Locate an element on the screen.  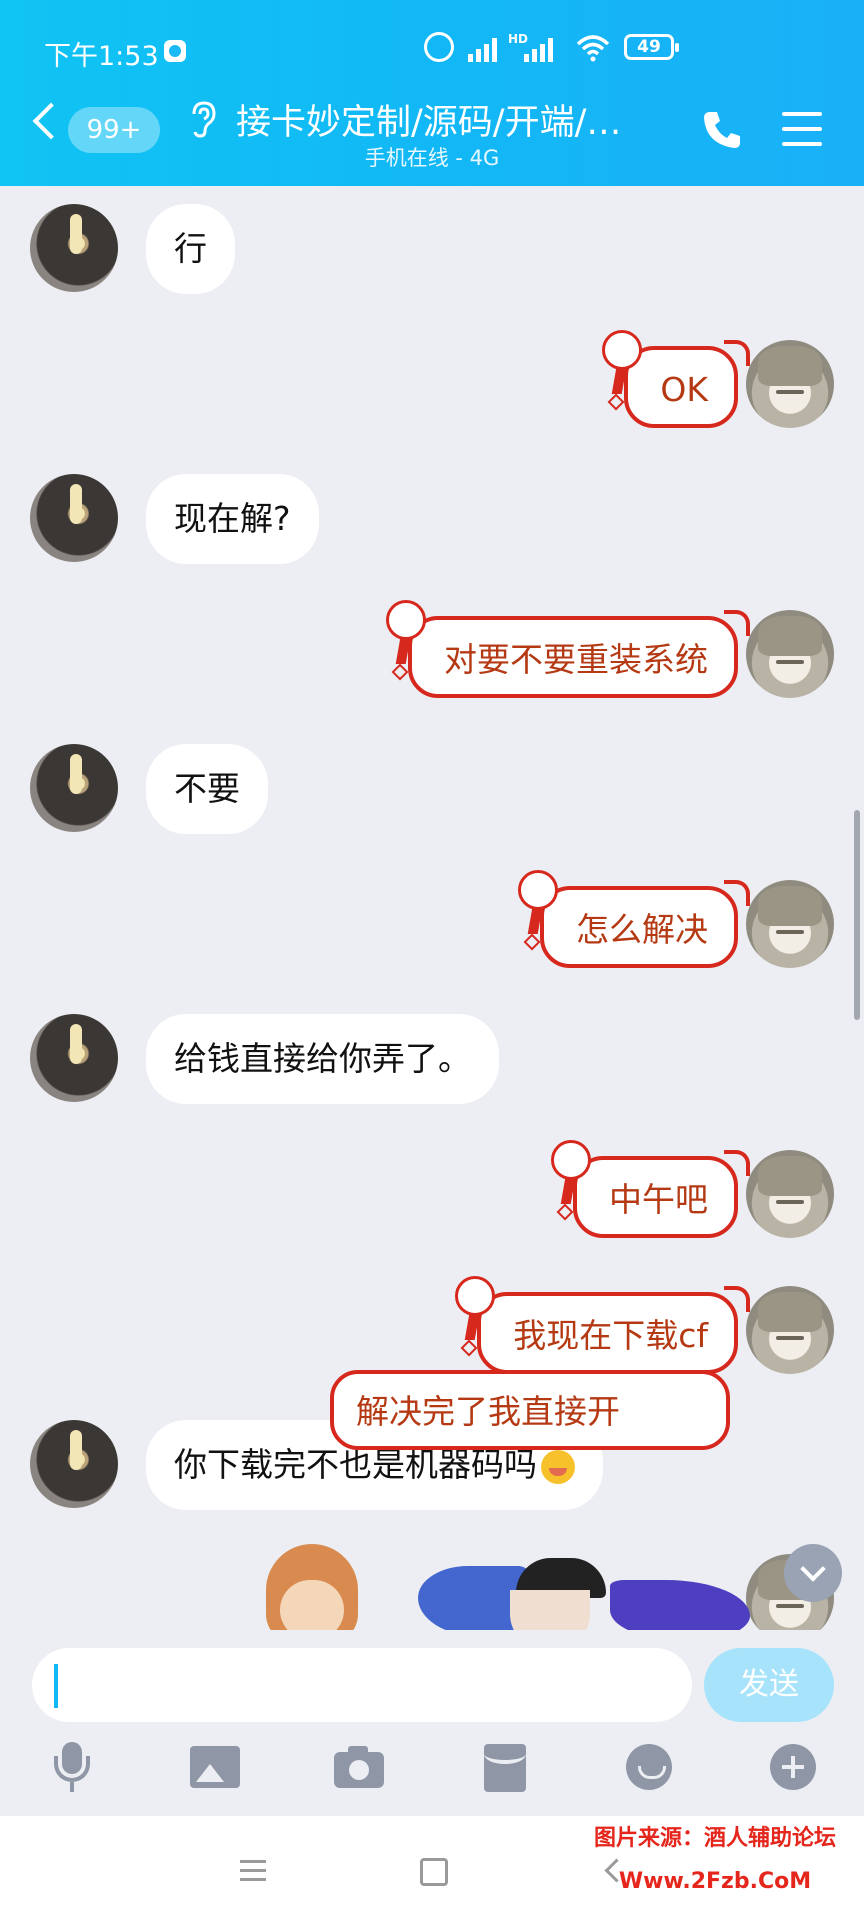
message-bubble: 给钱直接给你弄了。 is located at coordinates (322, 1059).